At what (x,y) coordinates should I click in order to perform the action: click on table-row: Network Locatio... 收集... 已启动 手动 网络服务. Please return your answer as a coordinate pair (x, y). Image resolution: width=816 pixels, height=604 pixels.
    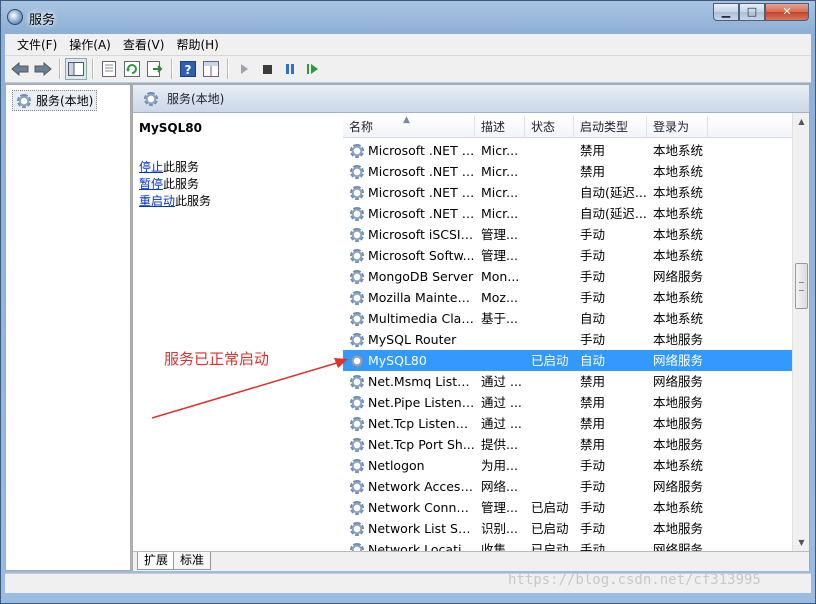
    Looking at the image, I should click on (571, 545).